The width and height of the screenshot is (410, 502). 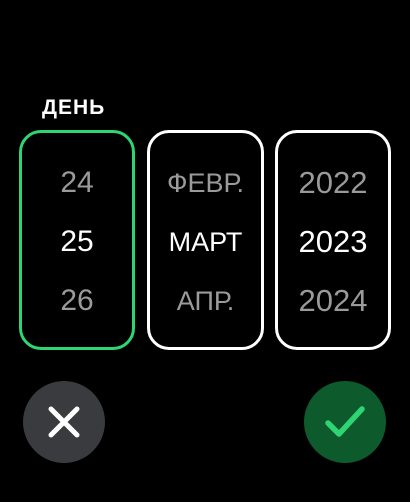 What do you see at coordinates (205, 301) in the screenshot?
I see `month-option-next: АПР.` at bounding box center [205, 301].